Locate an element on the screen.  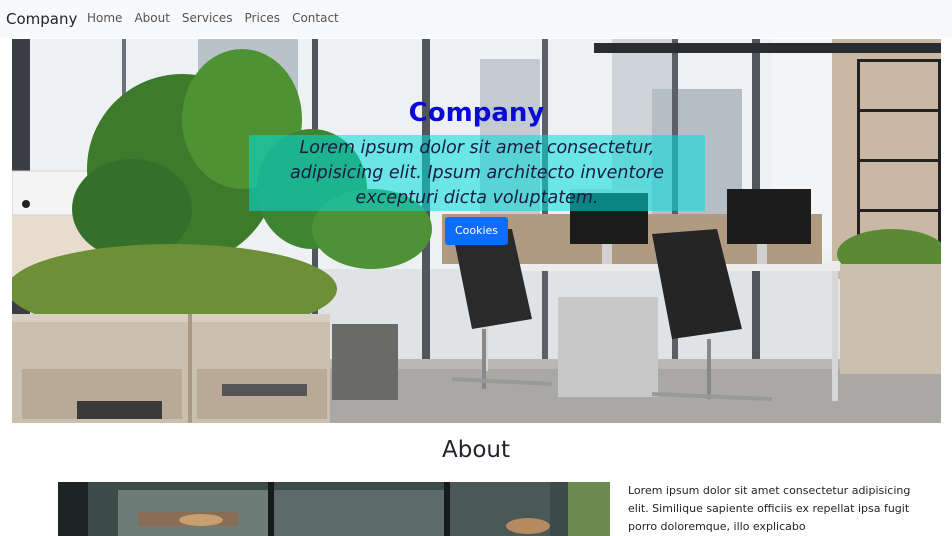
hero-title: Company is located at coordinates (476, 113).